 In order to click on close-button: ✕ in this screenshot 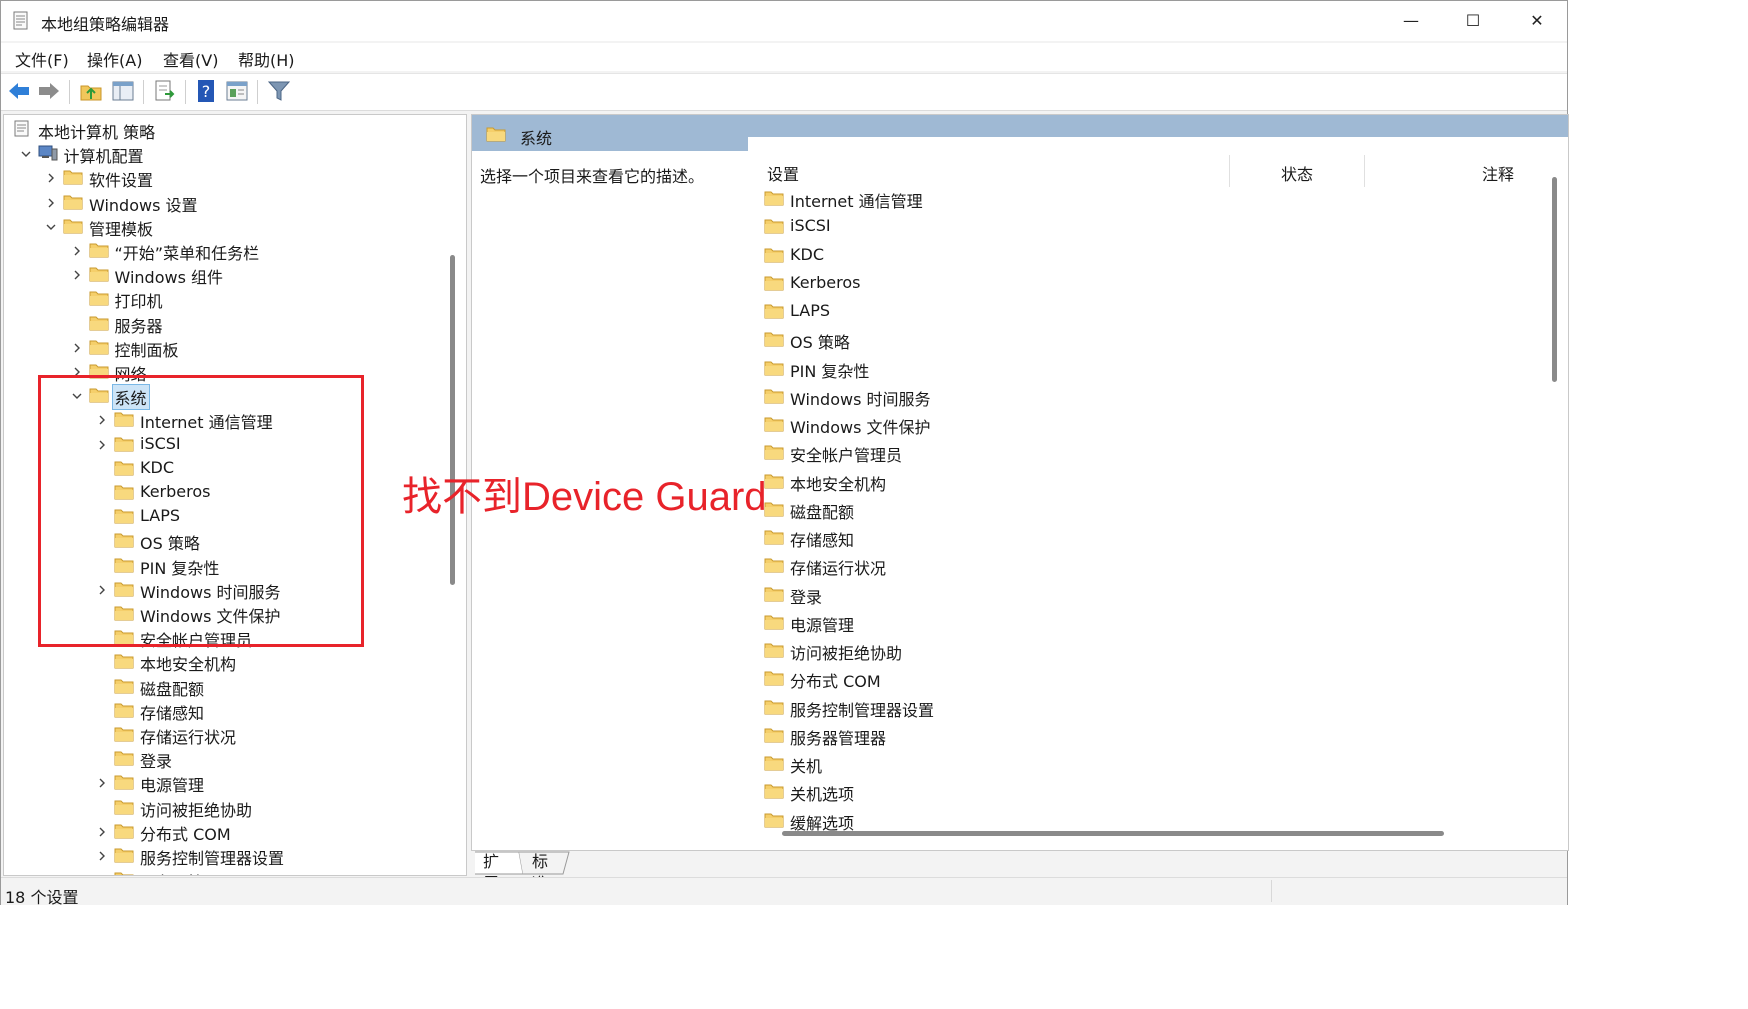, I will do `click(1537, 21)`.